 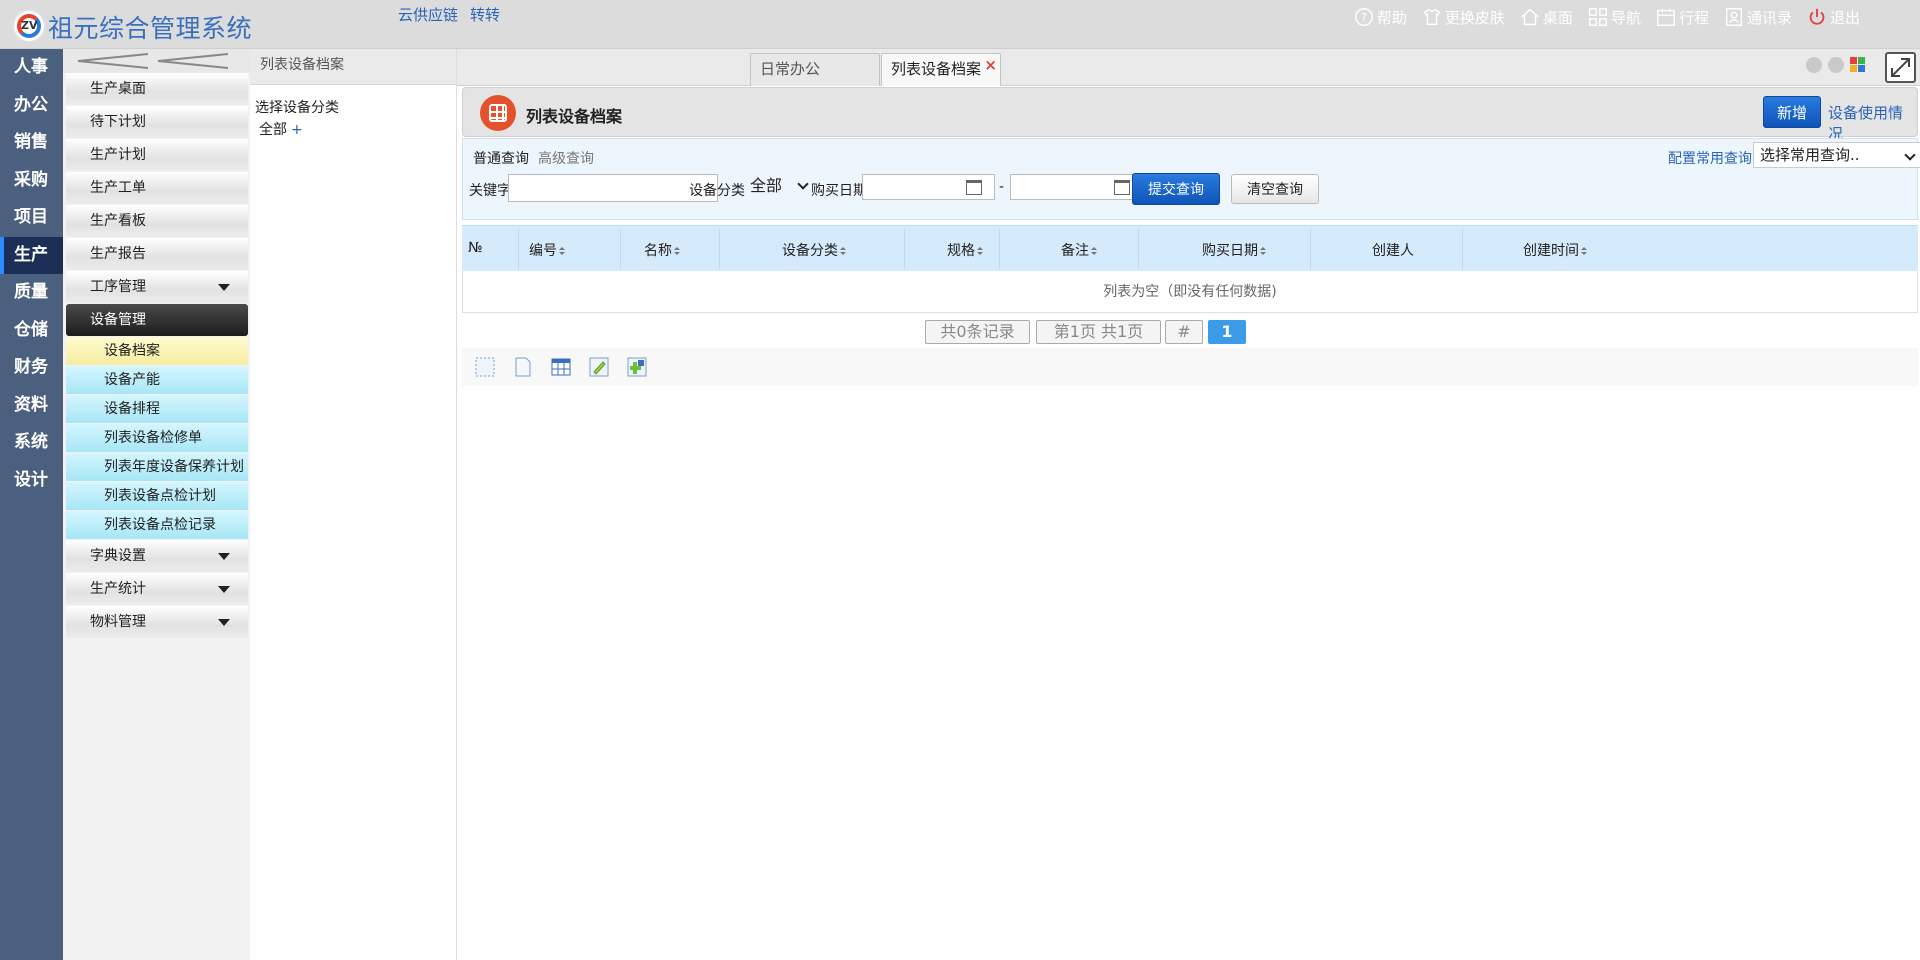 What do you see at coordinates (1836, 155) in the screenshot?
I see `common-query-select: 选择常用查询..` at bounding box center [1836, 155].